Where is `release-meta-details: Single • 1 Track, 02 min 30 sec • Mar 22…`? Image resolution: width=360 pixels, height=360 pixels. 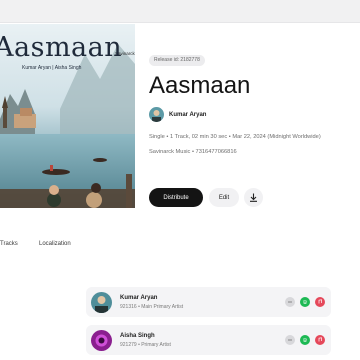 release-meta-details: Single • 1 Track, 02 min 30 sec • Mar 22… is located at coordinates (235, 137).